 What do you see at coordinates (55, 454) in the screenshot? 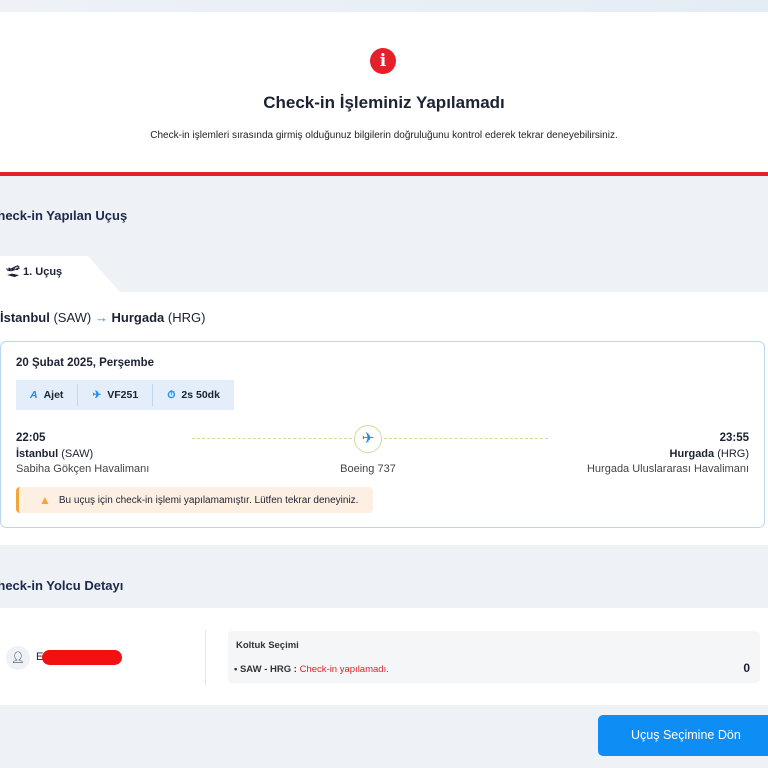
I see `departure-city: İstanbul (SAW)` at bounding box center [55, 454].